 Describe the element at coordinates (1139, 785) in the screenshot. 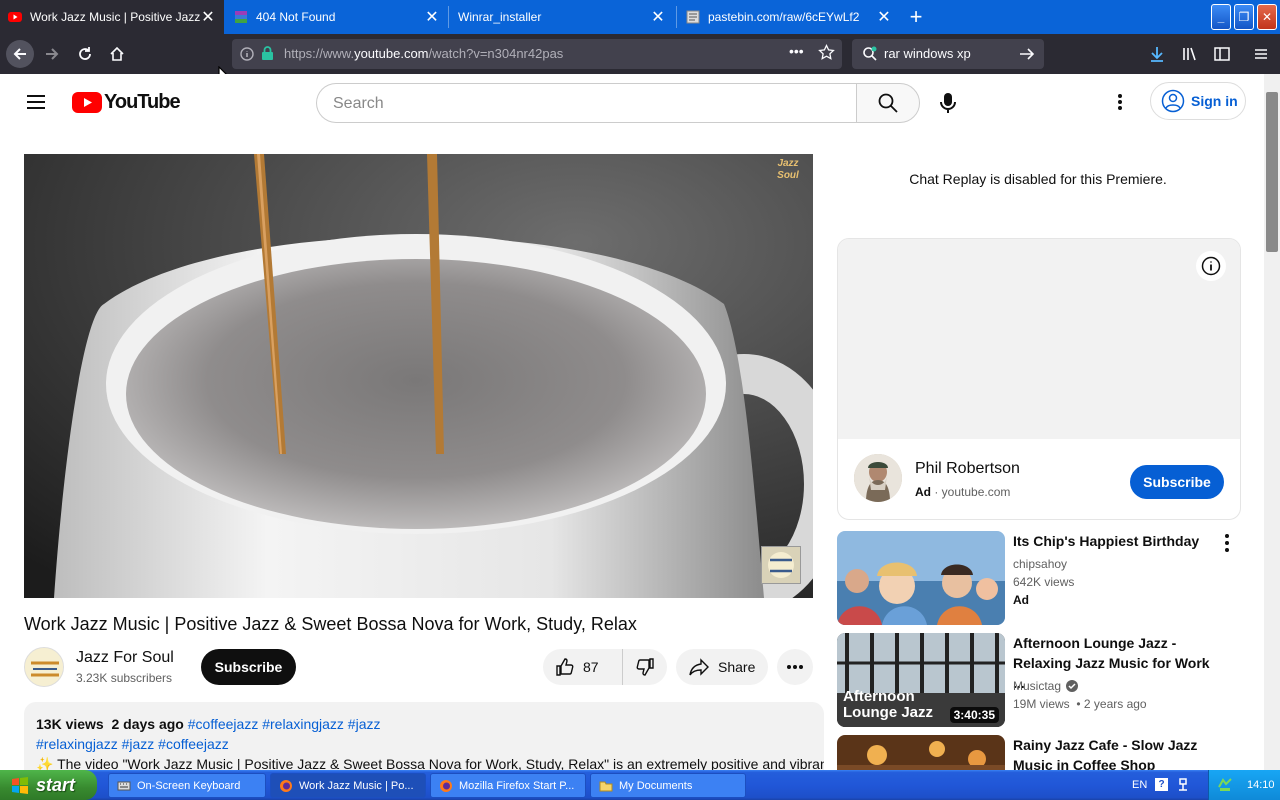

I see `language-indicator: EN` at that location.